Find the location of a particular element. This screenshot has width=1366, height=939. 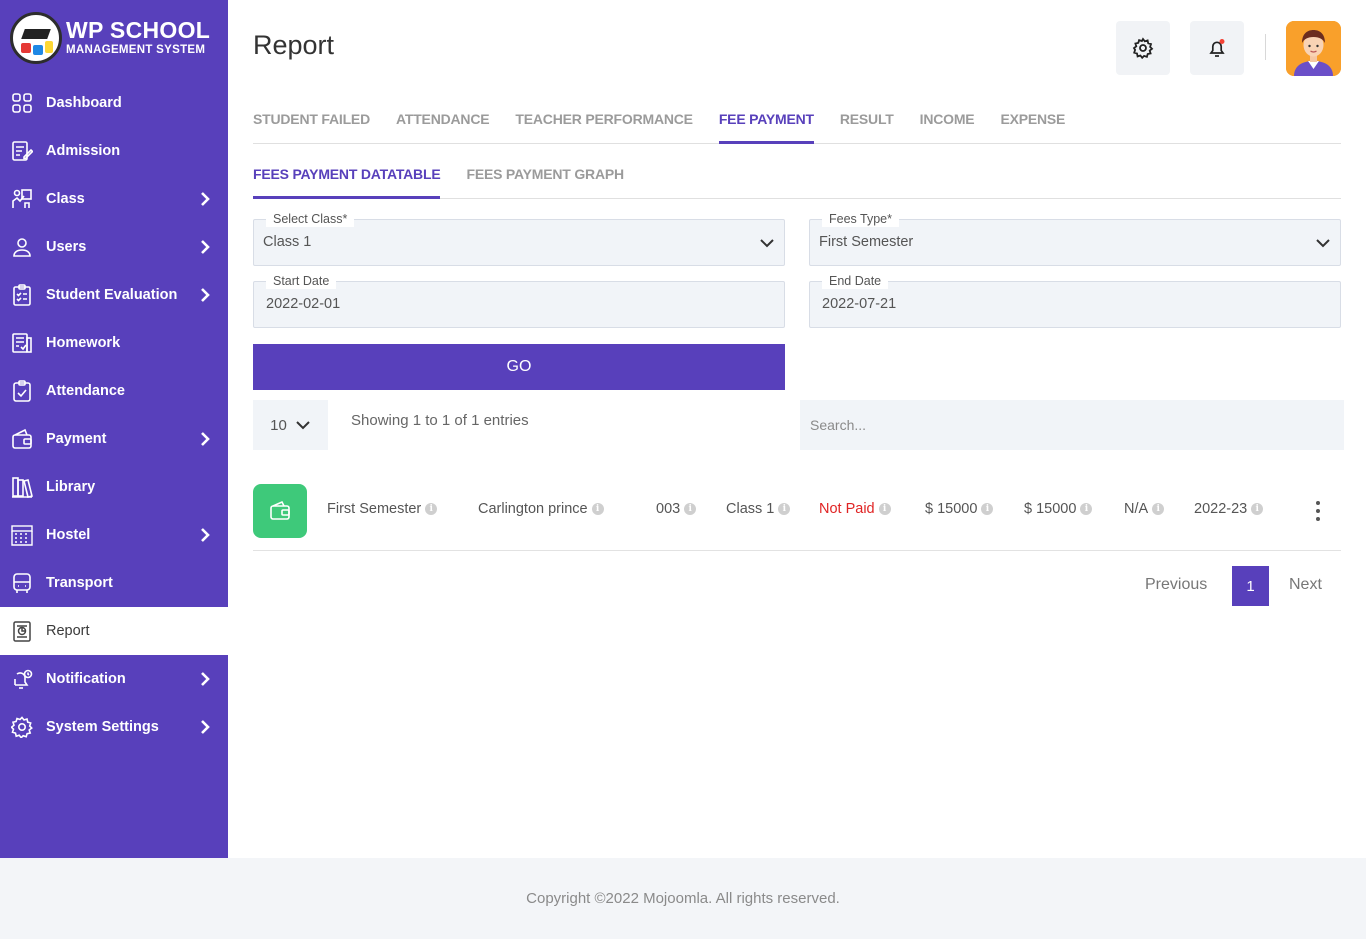

fees-type-dropdown: Fees Type* First Semester is located at coordinates (1075, 238).